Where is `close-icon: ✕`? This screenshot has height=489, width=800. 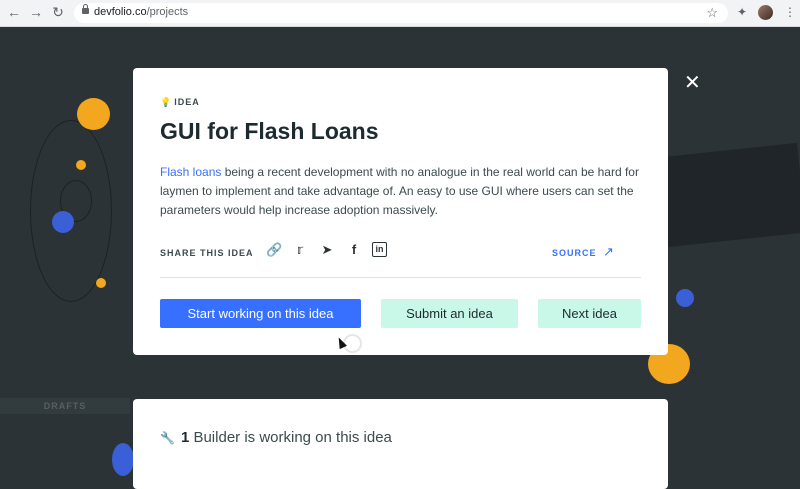 close-icon: ✕ is located at coordinates (692, 83).